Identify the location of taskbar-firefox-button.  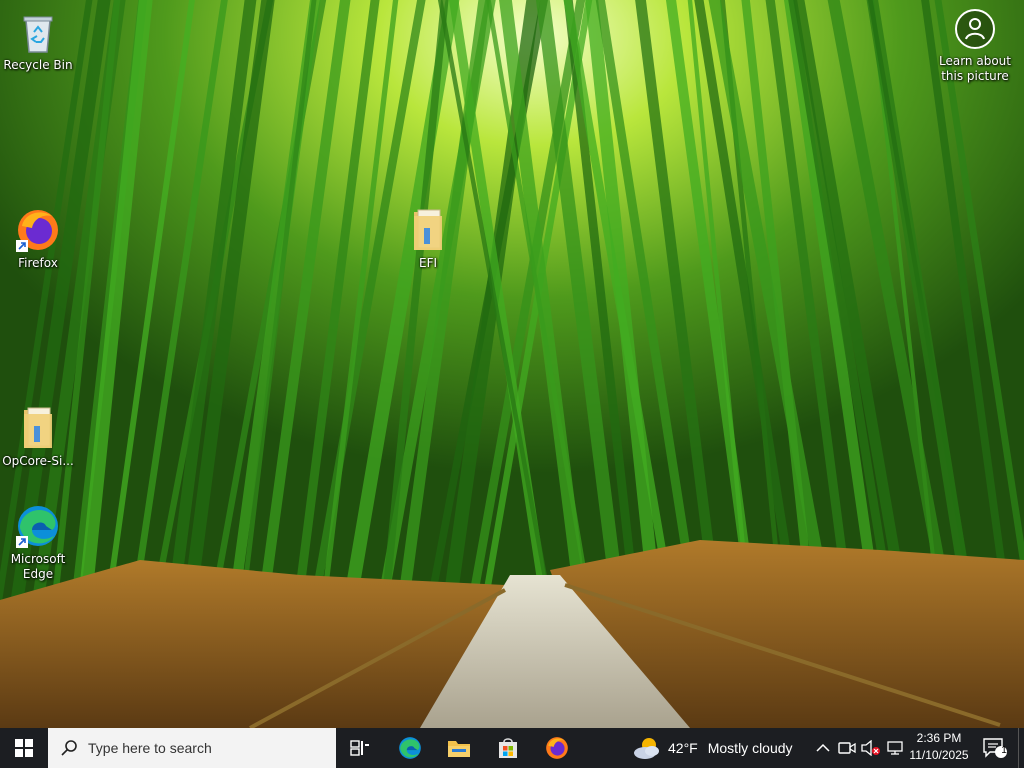
(557, 748).